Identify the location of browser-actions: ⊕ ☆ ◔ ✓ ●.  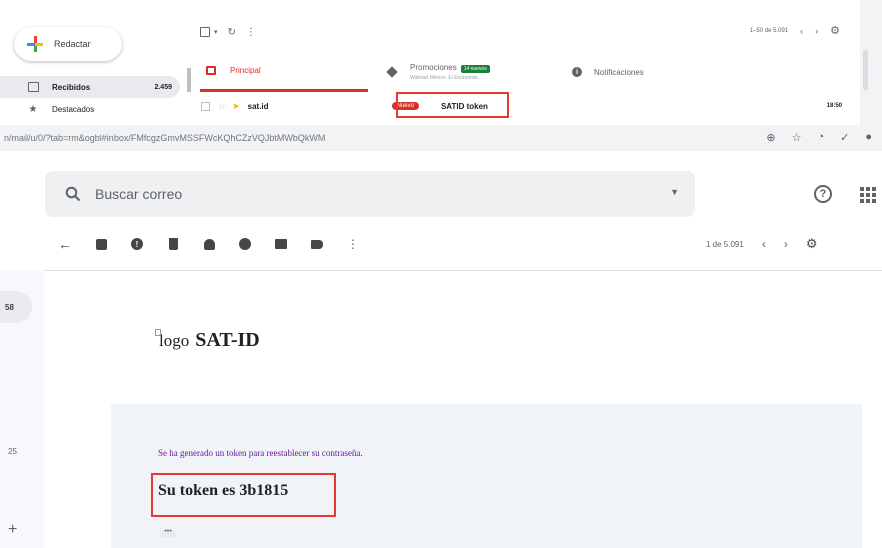
(819, 137).